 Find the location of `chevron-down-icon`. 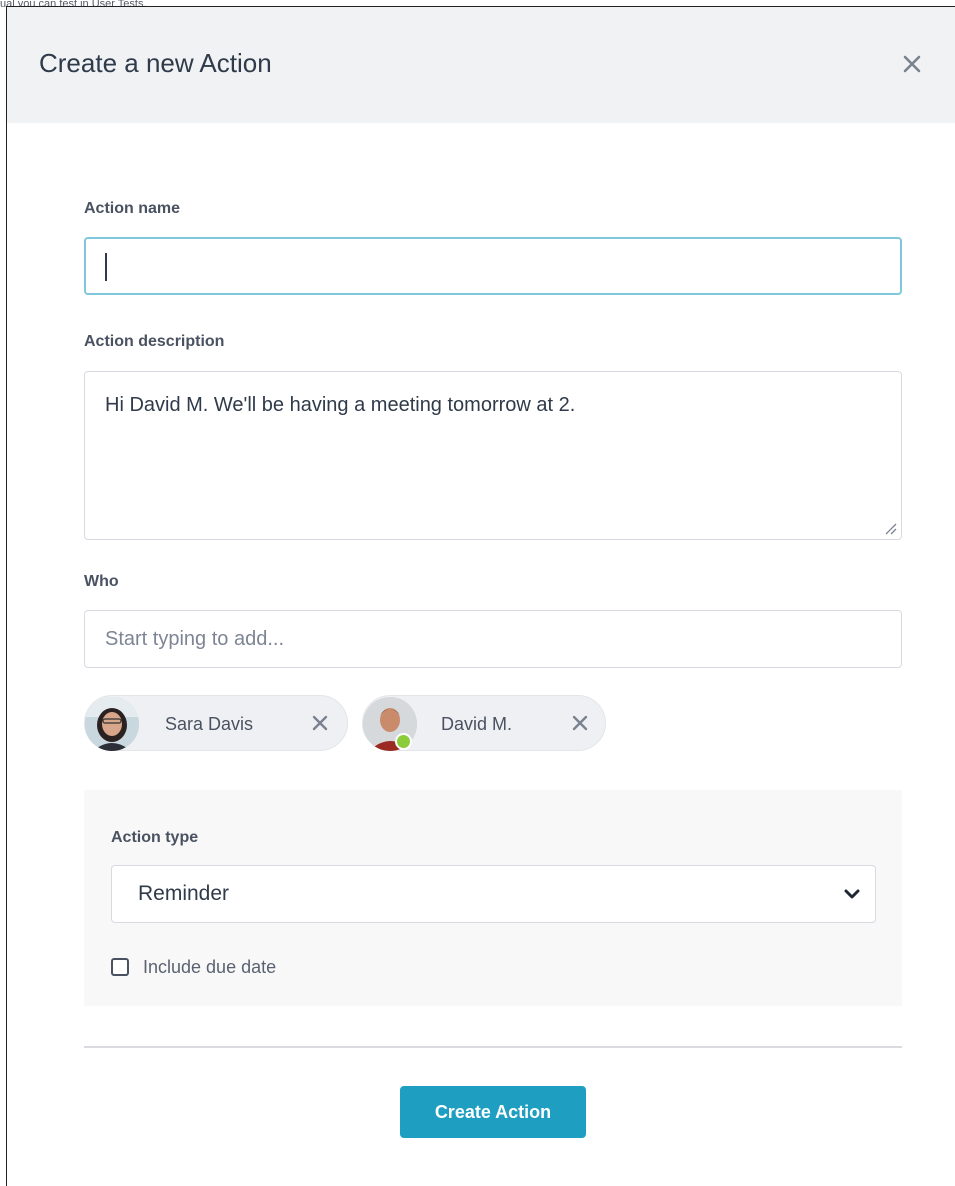

chevron-down-icon is located at coordinates (852, 894).